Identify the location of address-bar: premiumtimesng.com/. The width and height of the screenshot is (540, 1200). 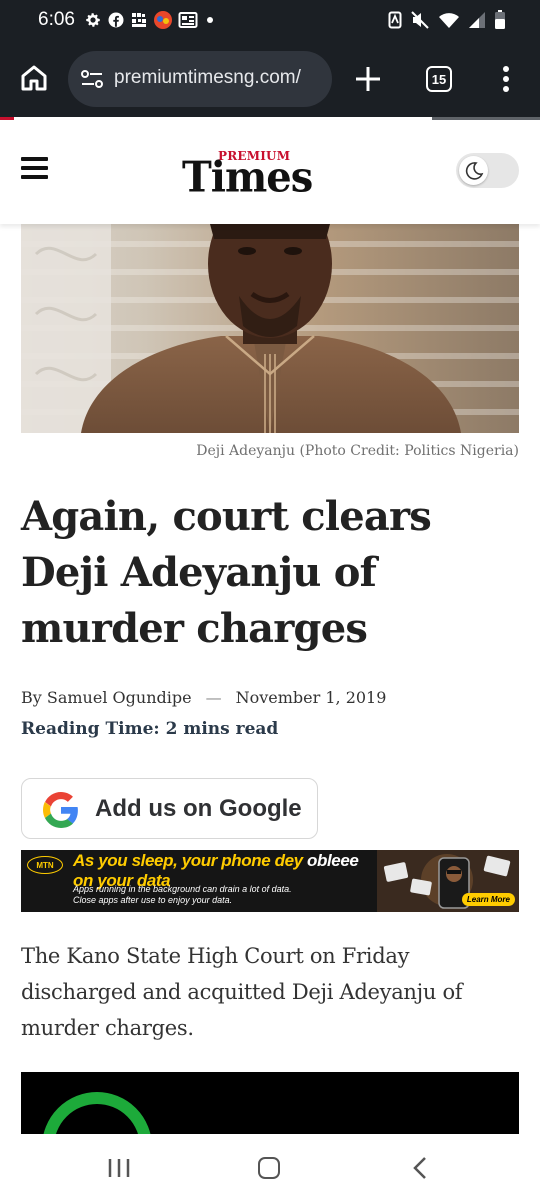
(200, 79).